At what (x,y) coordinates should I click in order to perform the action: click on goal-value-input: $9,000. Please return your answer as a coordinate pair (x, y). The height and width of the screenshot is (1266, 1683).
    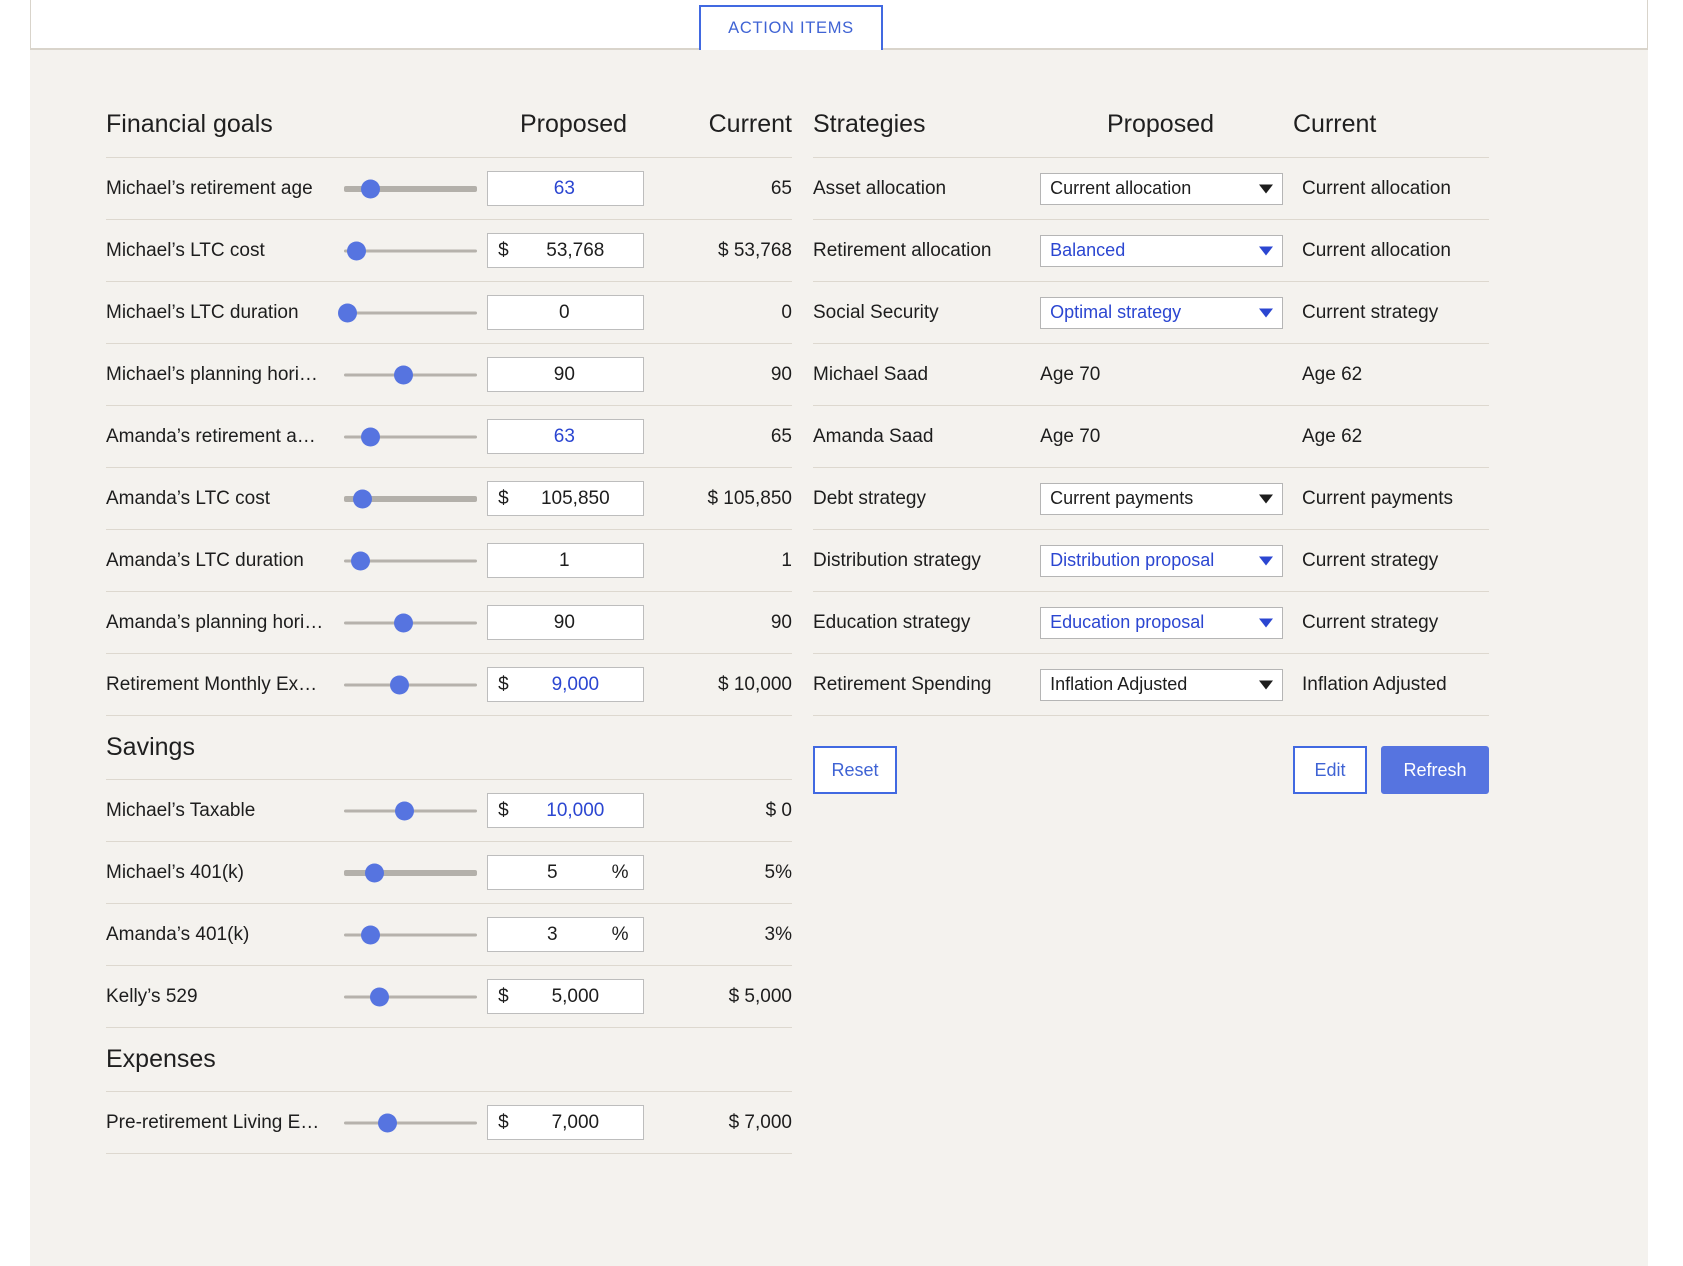
    Looking at the image, I should click on (565, 684).